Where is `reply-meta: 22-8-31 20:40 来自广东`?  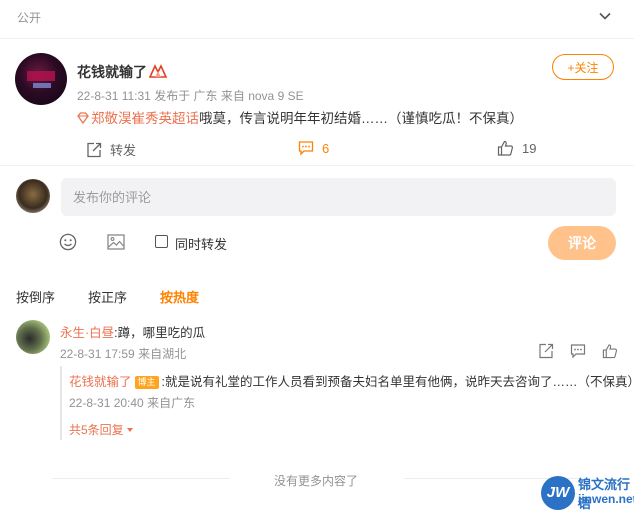
reply-meta: 22-8-31 20:40 来自广东 is located at coordinates (132, 402).